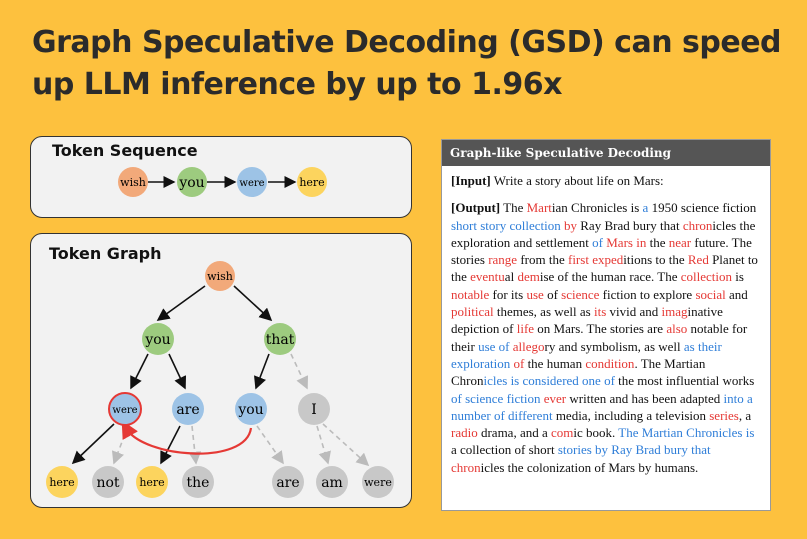 Image resolution: width=807 pixels, height=539 pixels. What do you see at coordinates (494, 346) in the screenshot?
I see `output-segment-blue: use of` at bounding box center [494, 346].